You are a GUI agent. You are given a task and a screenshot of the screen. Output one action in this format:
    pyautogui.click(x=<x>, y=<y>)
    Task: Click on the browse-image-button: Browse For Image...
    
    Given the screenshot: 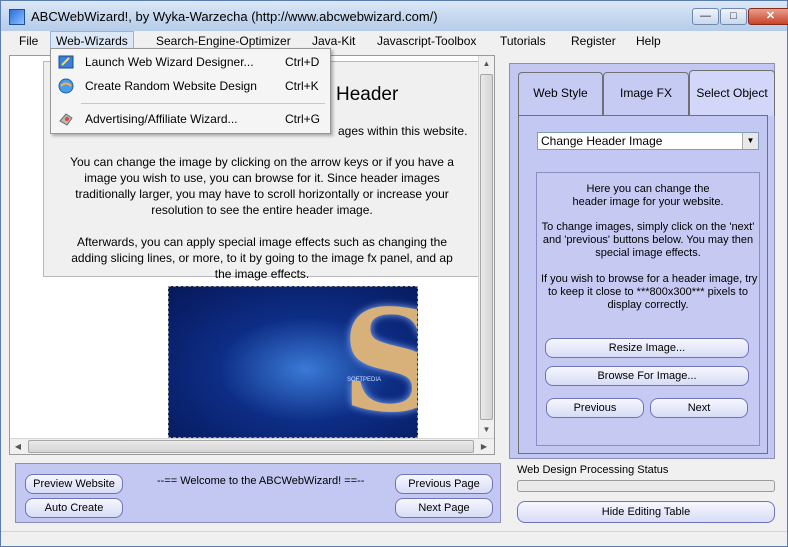 What is the action you would take?
    pyautogui.click(x=647, y=376)
    